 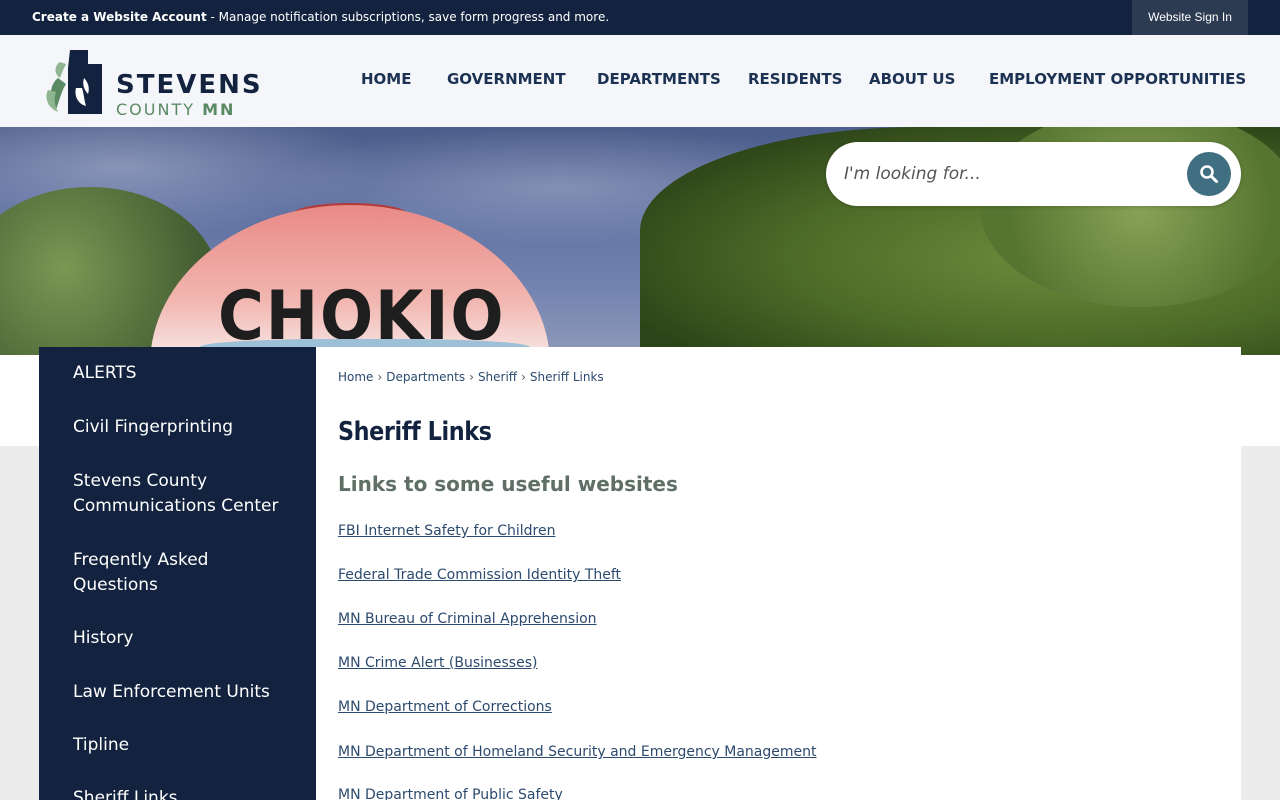 I want to click on sidebar-item-alerts: ALERTS, so click(x=183, y=373).